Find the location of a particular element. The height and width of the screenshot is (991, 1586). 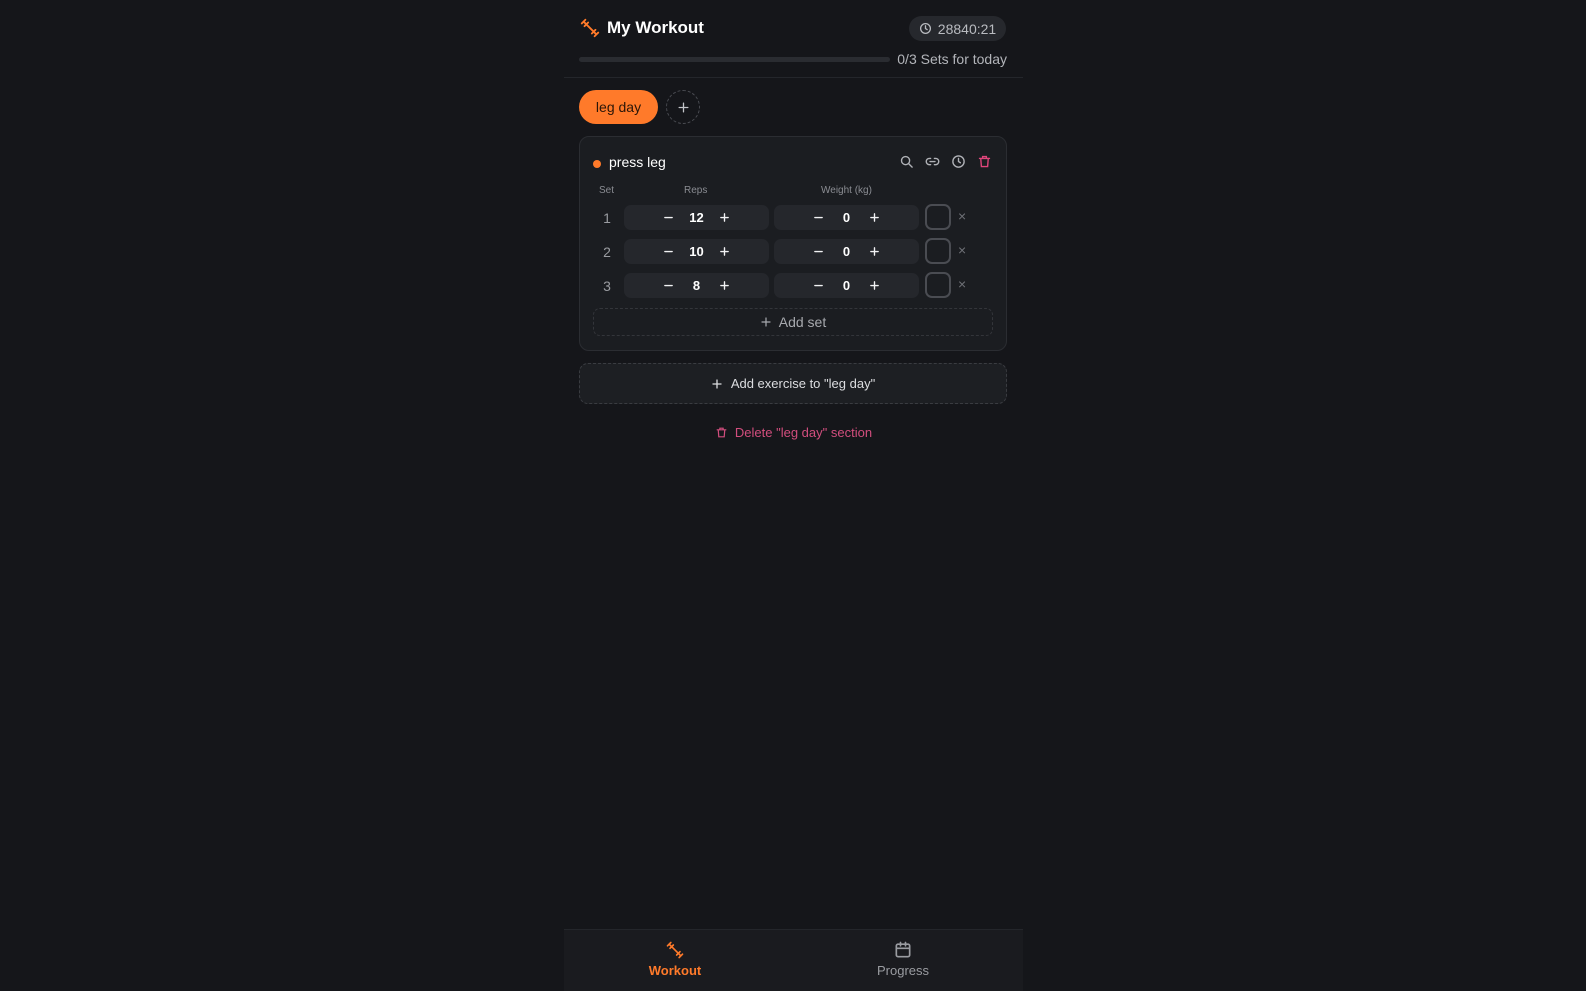

delete-section-label: Delete "leg day" section is located at coordinates (803, 432).